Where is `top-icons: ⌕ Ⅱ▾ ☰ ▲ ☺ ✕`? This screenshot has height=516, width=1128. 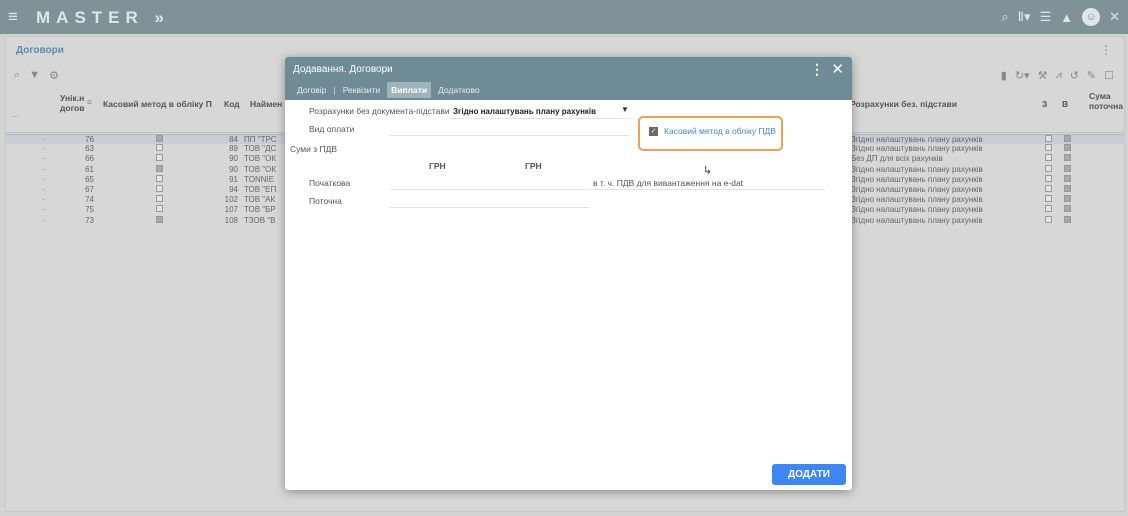
top-icons: ⌕ Ⅱ▾ ☰ ▲ ☺ ✕ is located at coordinates (1060, 17).